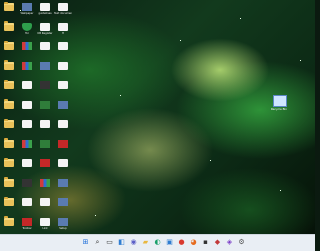 This screenshot has height=251, width=320. I want to click on firefox-icon: ◕, so click(193, 242).